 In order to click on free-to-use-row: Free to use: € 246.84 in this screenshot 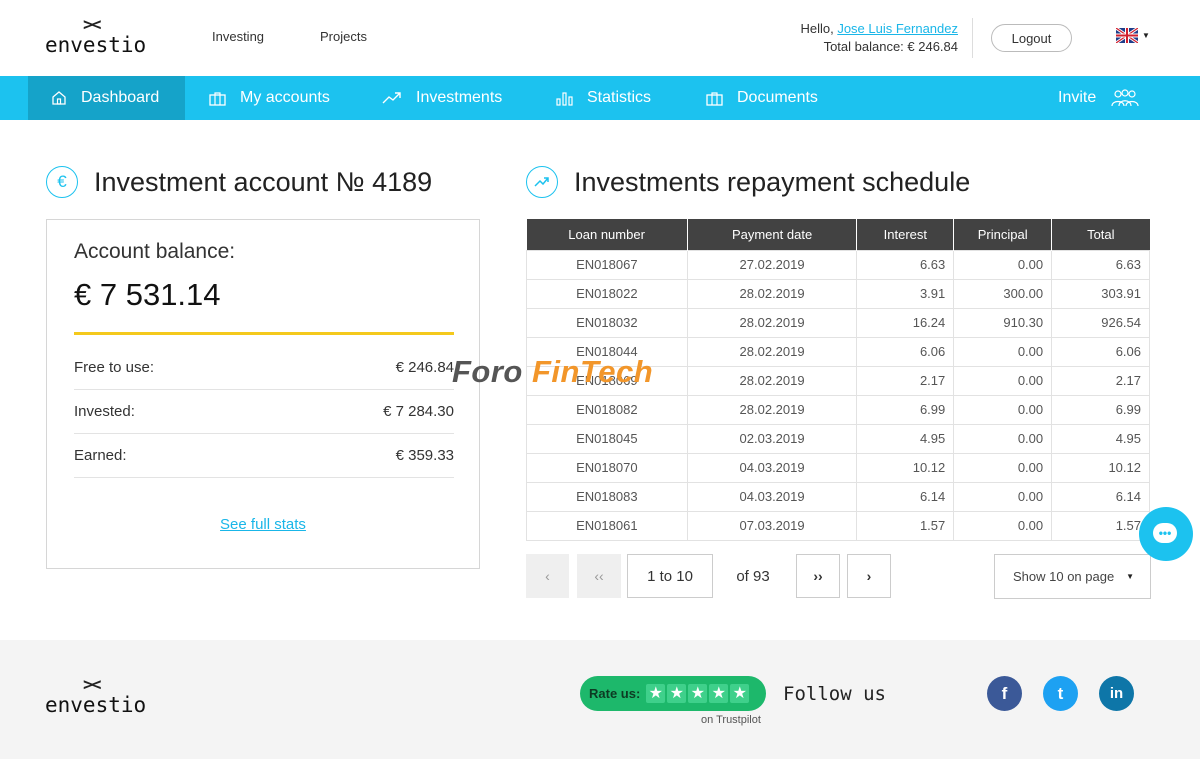, I will do `click(264, 368)`.